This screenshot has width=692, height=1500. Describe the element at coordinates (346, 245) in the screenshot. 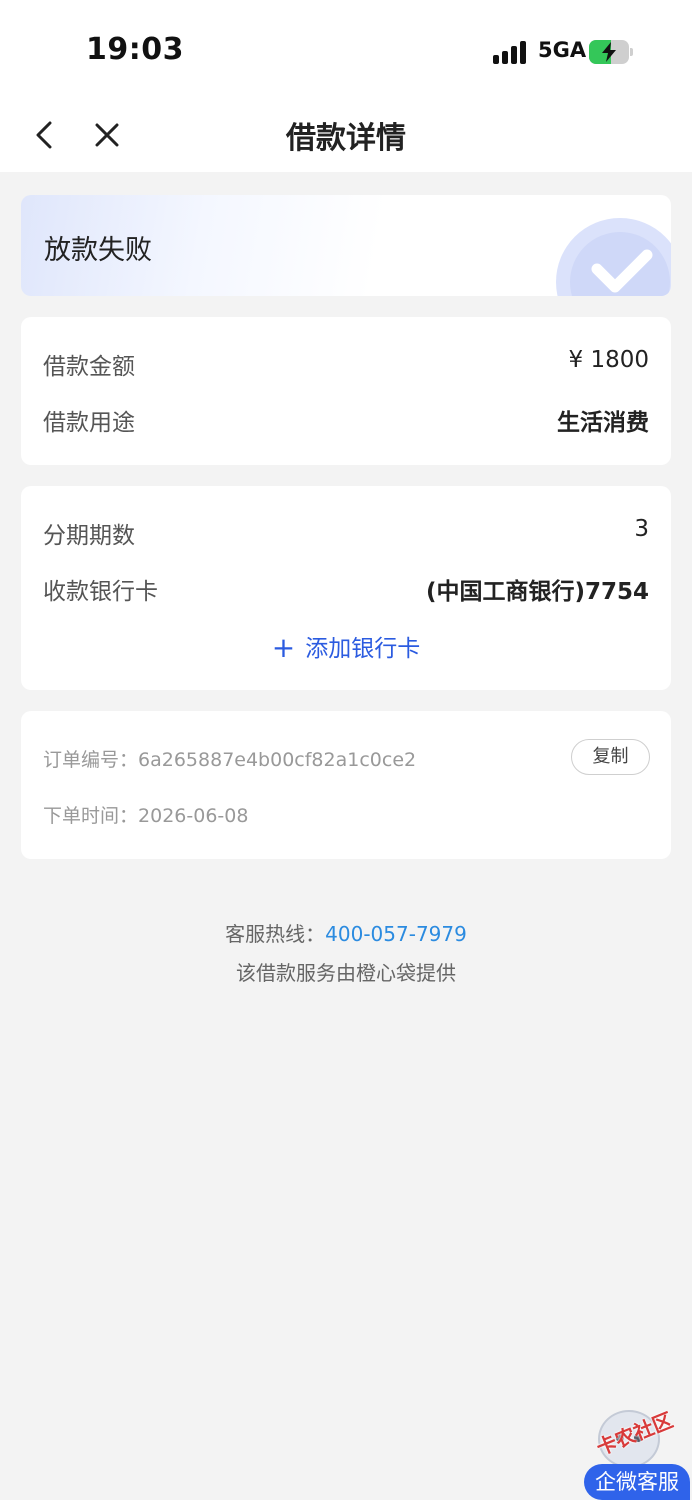

I see `loan-status-card: 放款失败` at that location.